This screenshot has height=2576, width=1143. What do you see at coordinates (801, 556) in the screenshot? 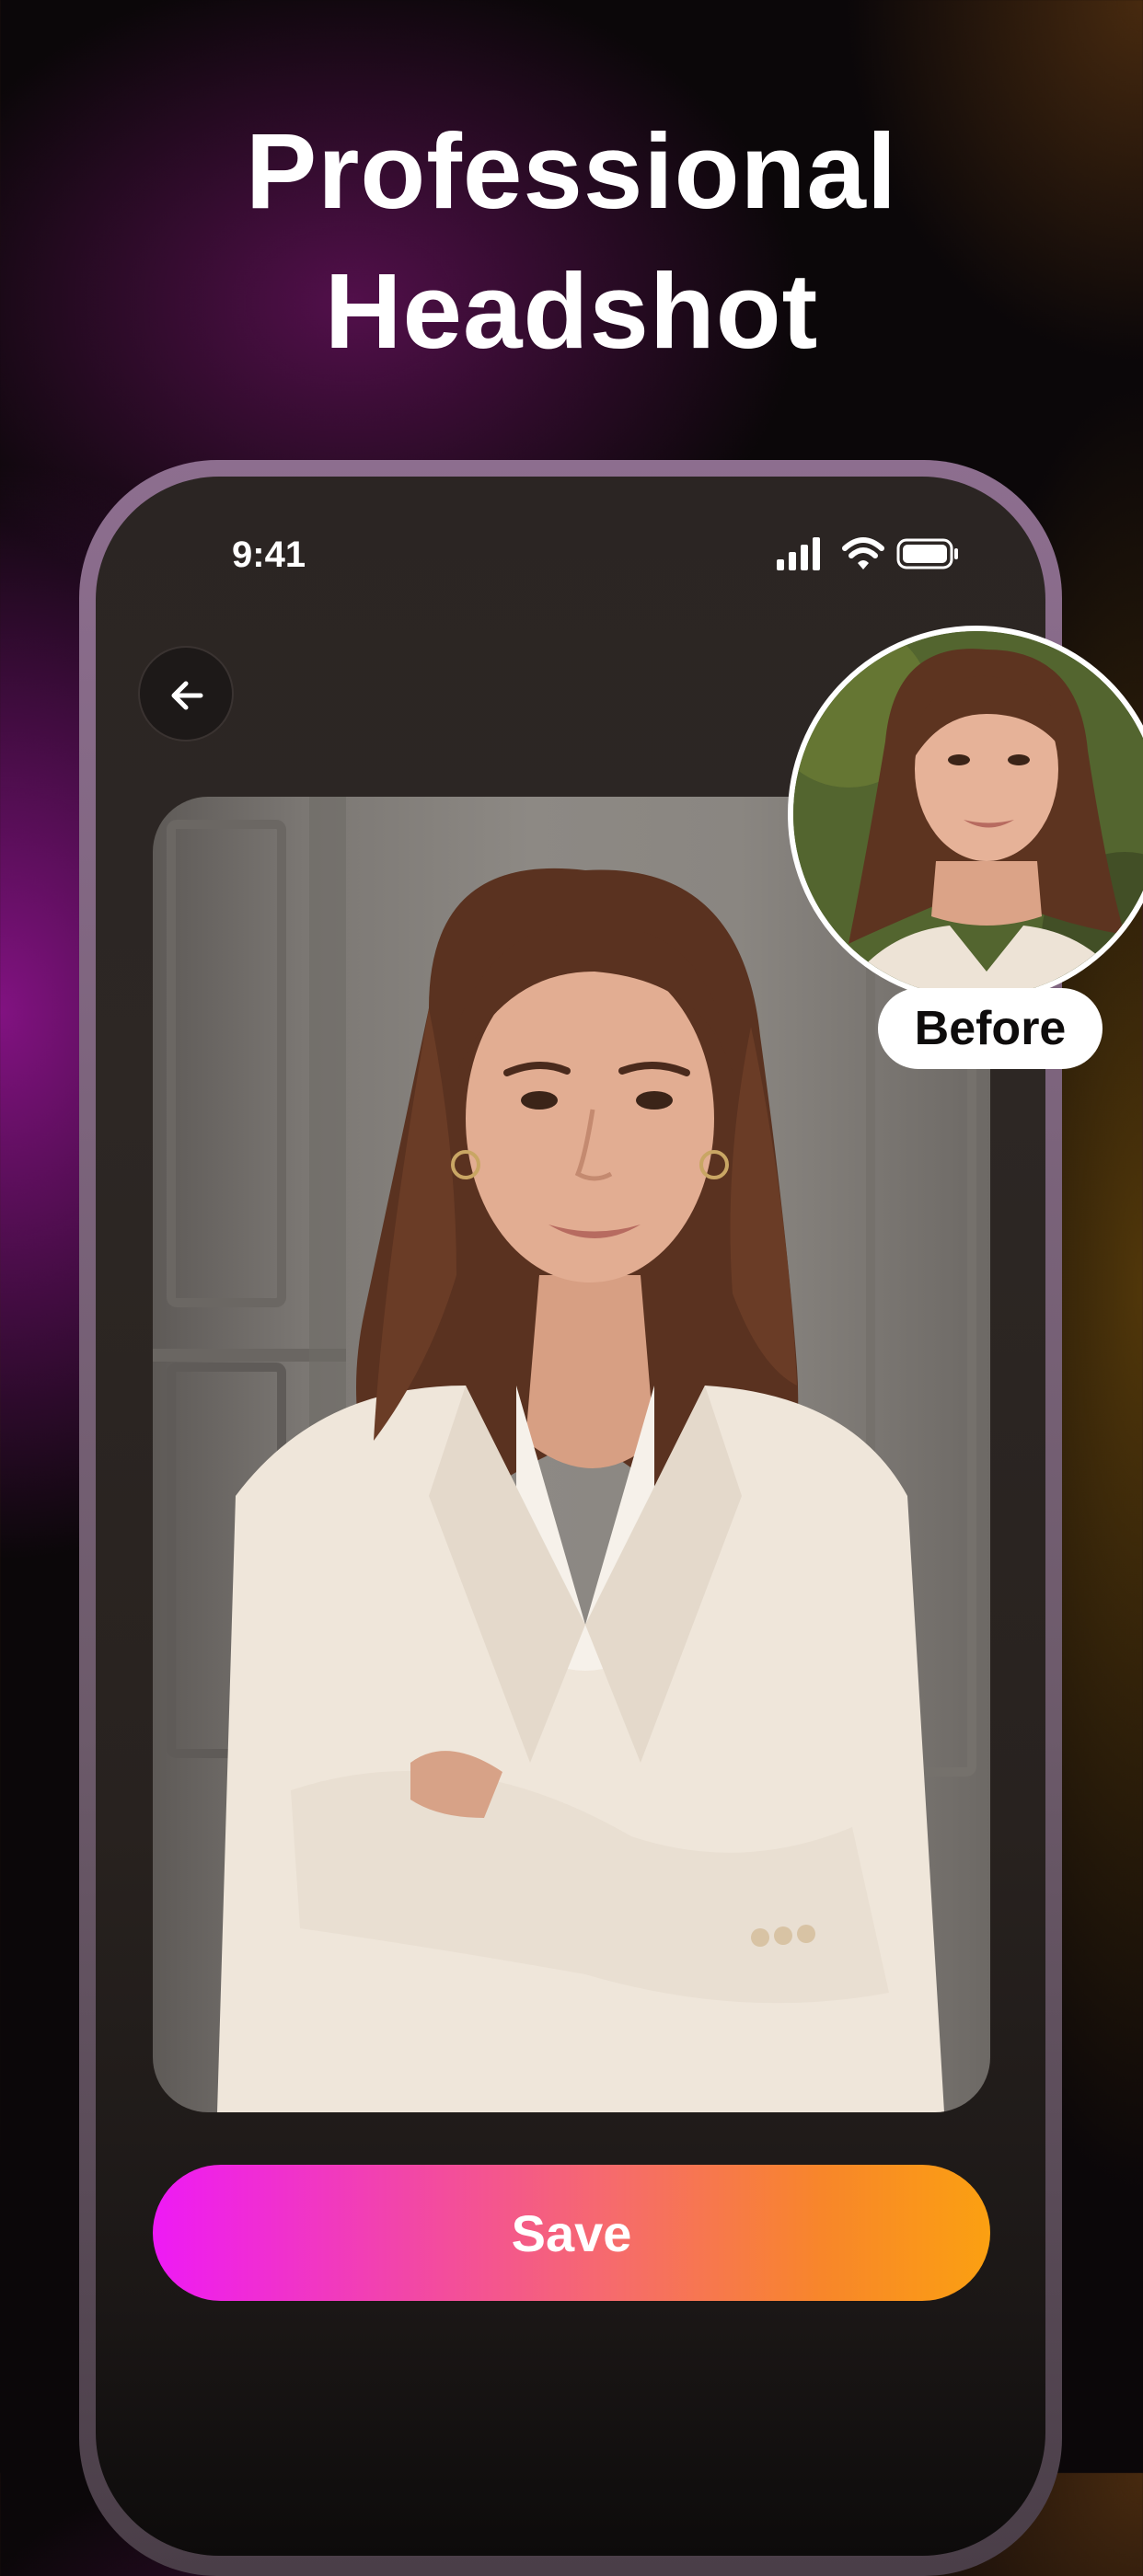
I see `cellular-signal-icon` at bounding box center [801, 556].